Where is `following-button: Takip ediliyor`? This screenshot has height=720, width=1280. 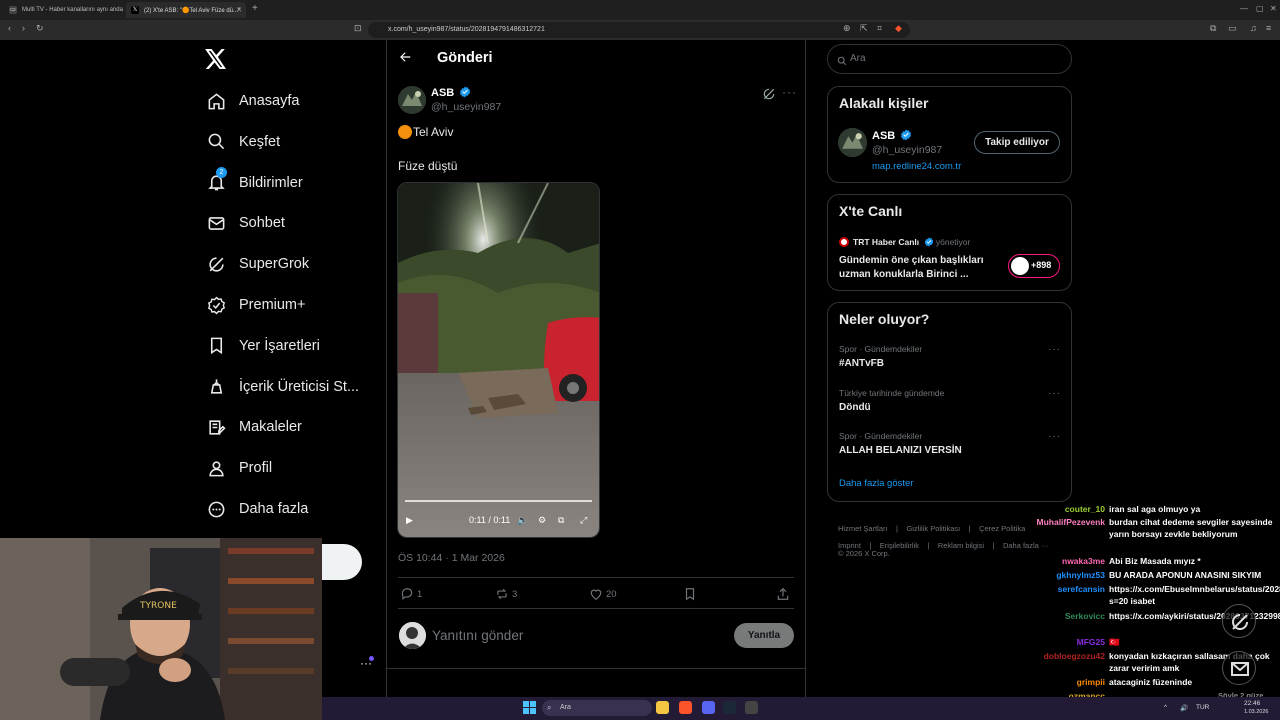
following-button: Takip ediliyor is located at coordinates (1017, 142).